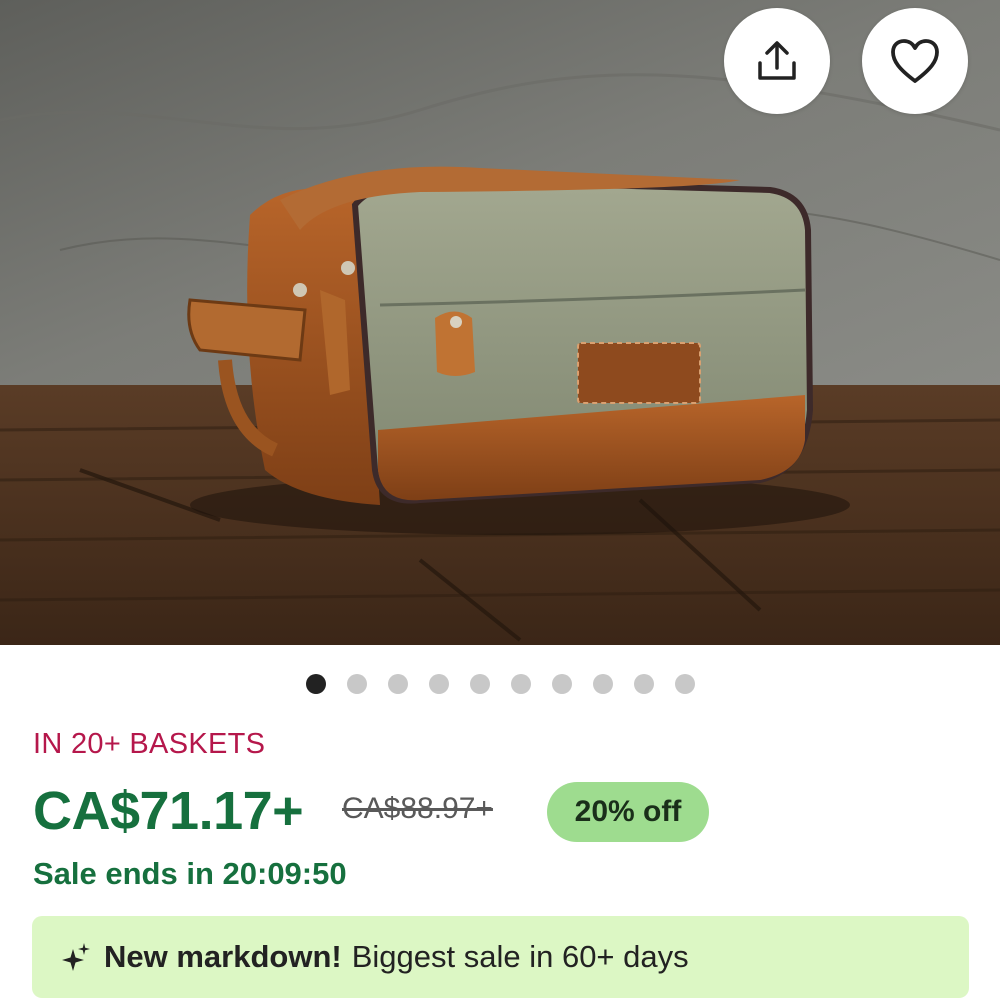 This screenshot has width=1000, height=1000. What do you see at coordinates (628, 812) in the screenshot?
I see `discount-badge: 20% off` at bounding box center [628, 812].